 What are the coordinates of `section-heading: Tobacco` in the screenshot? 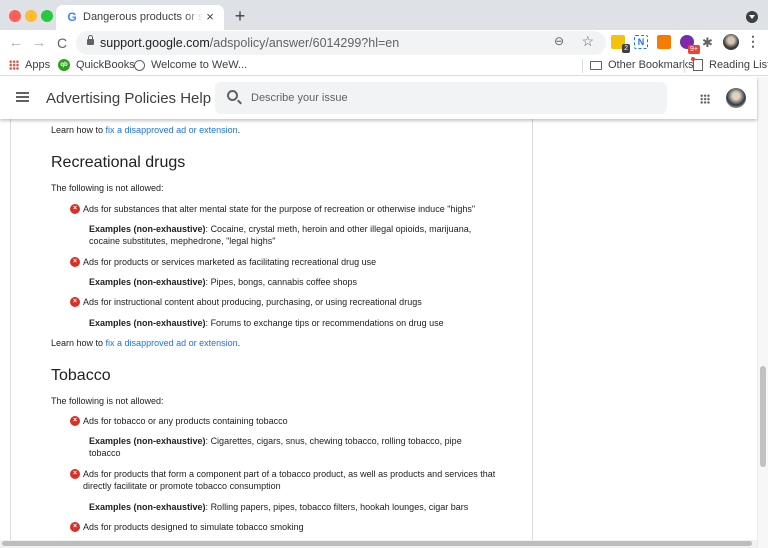 It's located at (81, 375).